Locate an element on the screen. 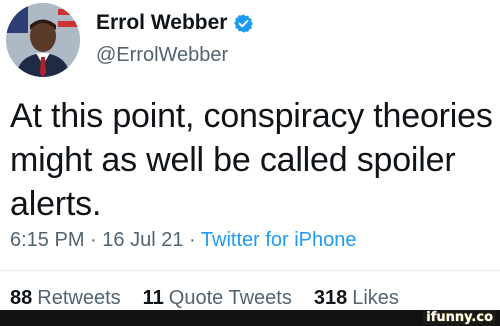  tweet-stats: 88 Retweets 11 Quote Tweets 318 Likes is located at coordinates (204, 298).